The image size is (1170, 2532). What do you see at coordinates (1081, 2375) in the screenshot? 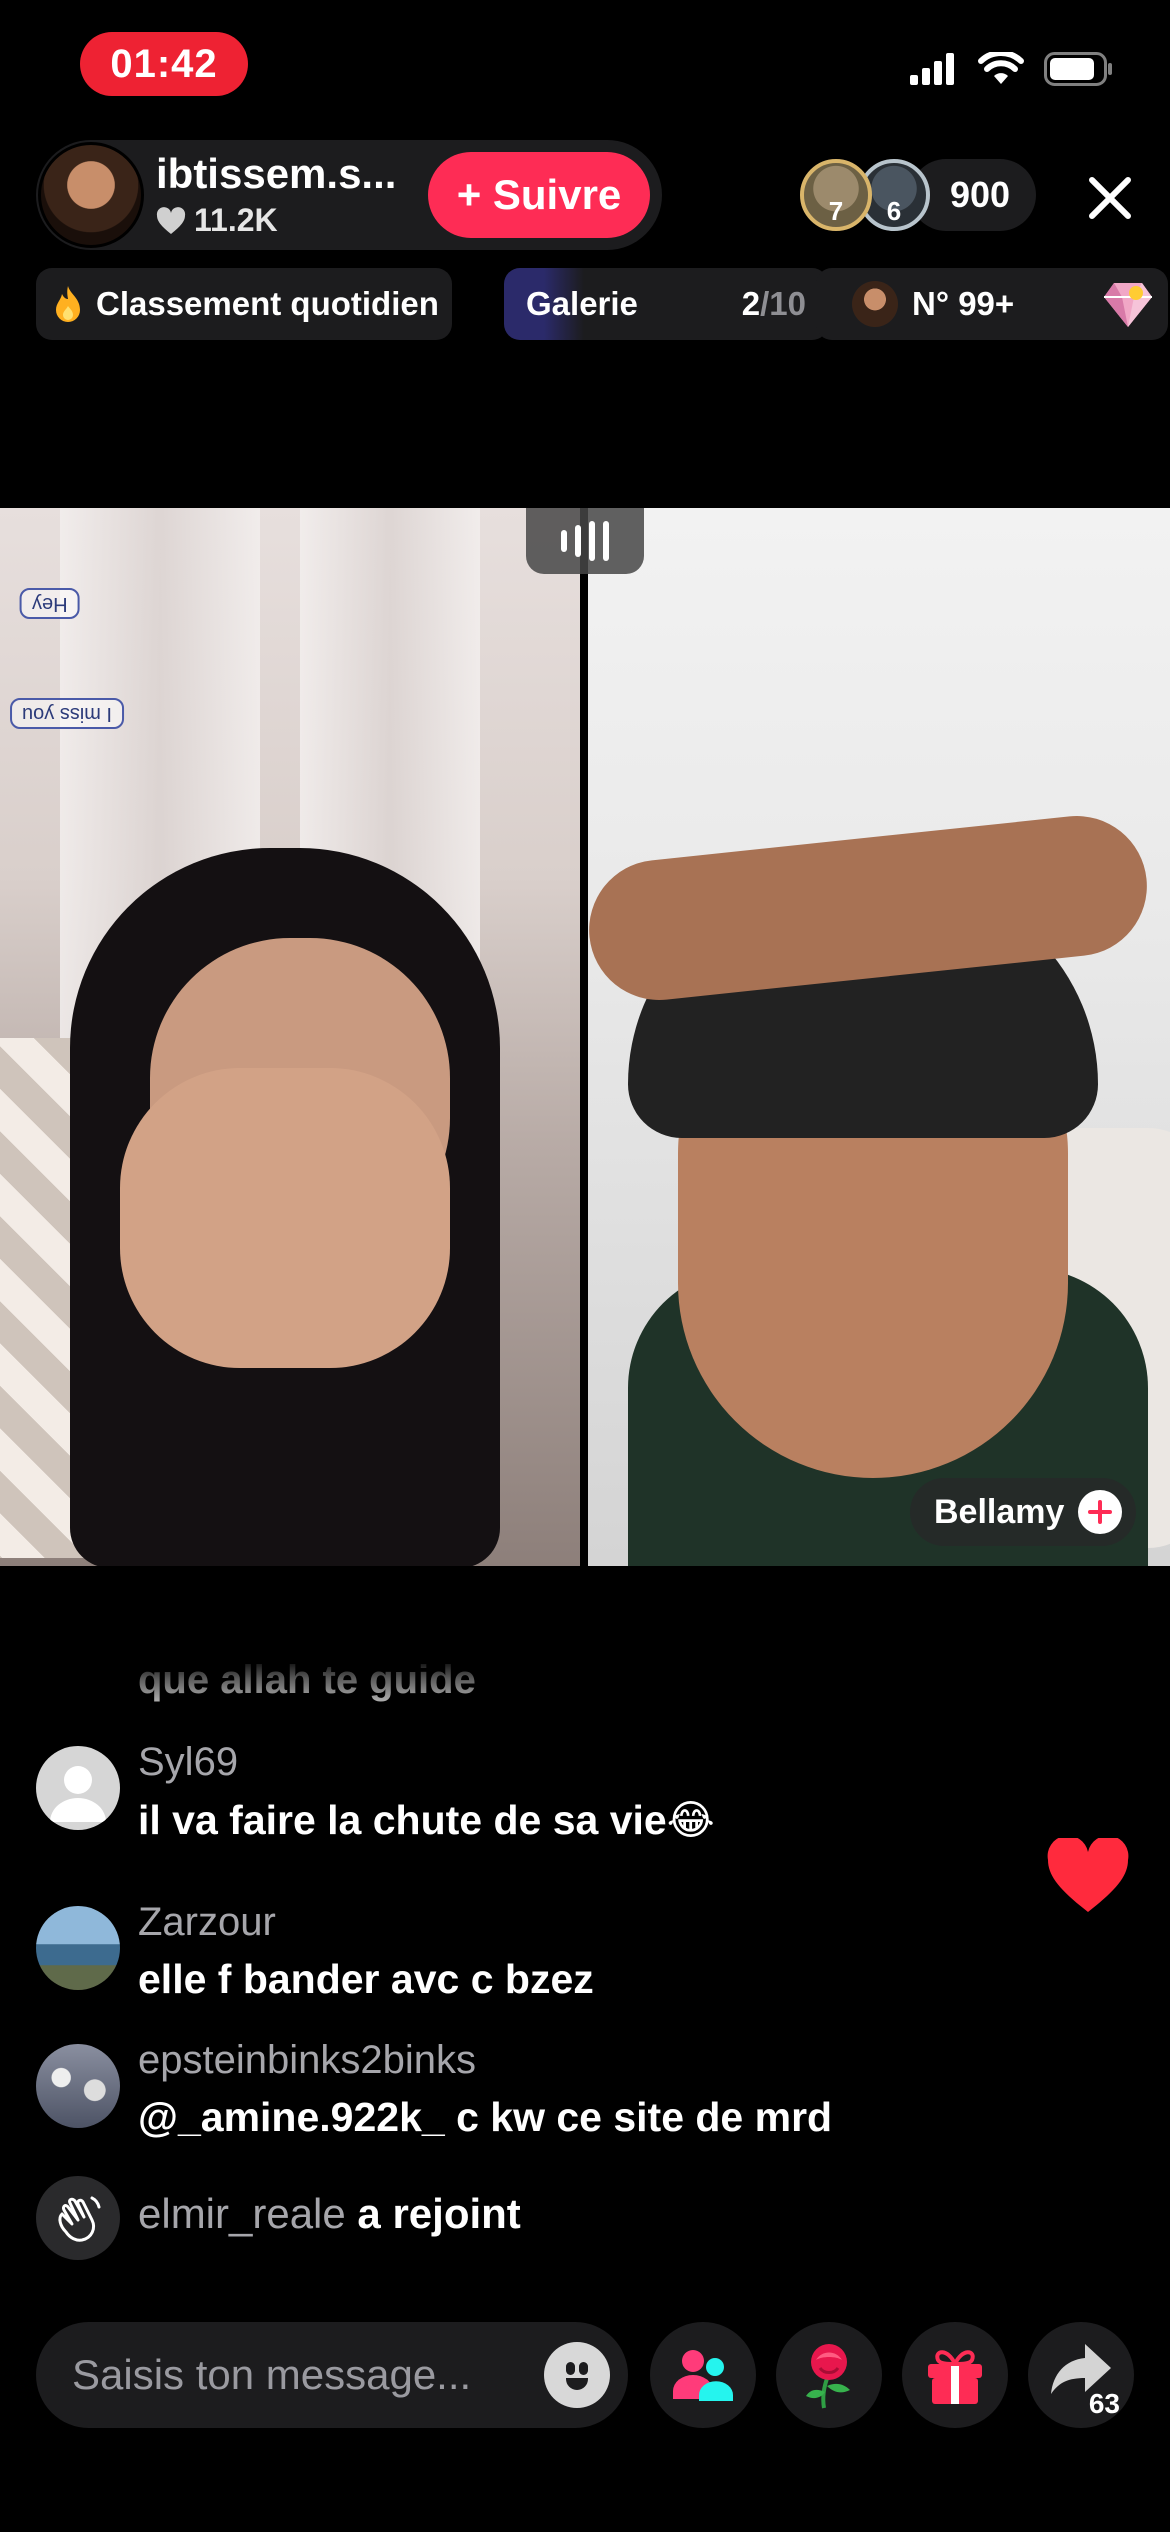
I see `share-button: 63` at bounding box center [1081, 2375].